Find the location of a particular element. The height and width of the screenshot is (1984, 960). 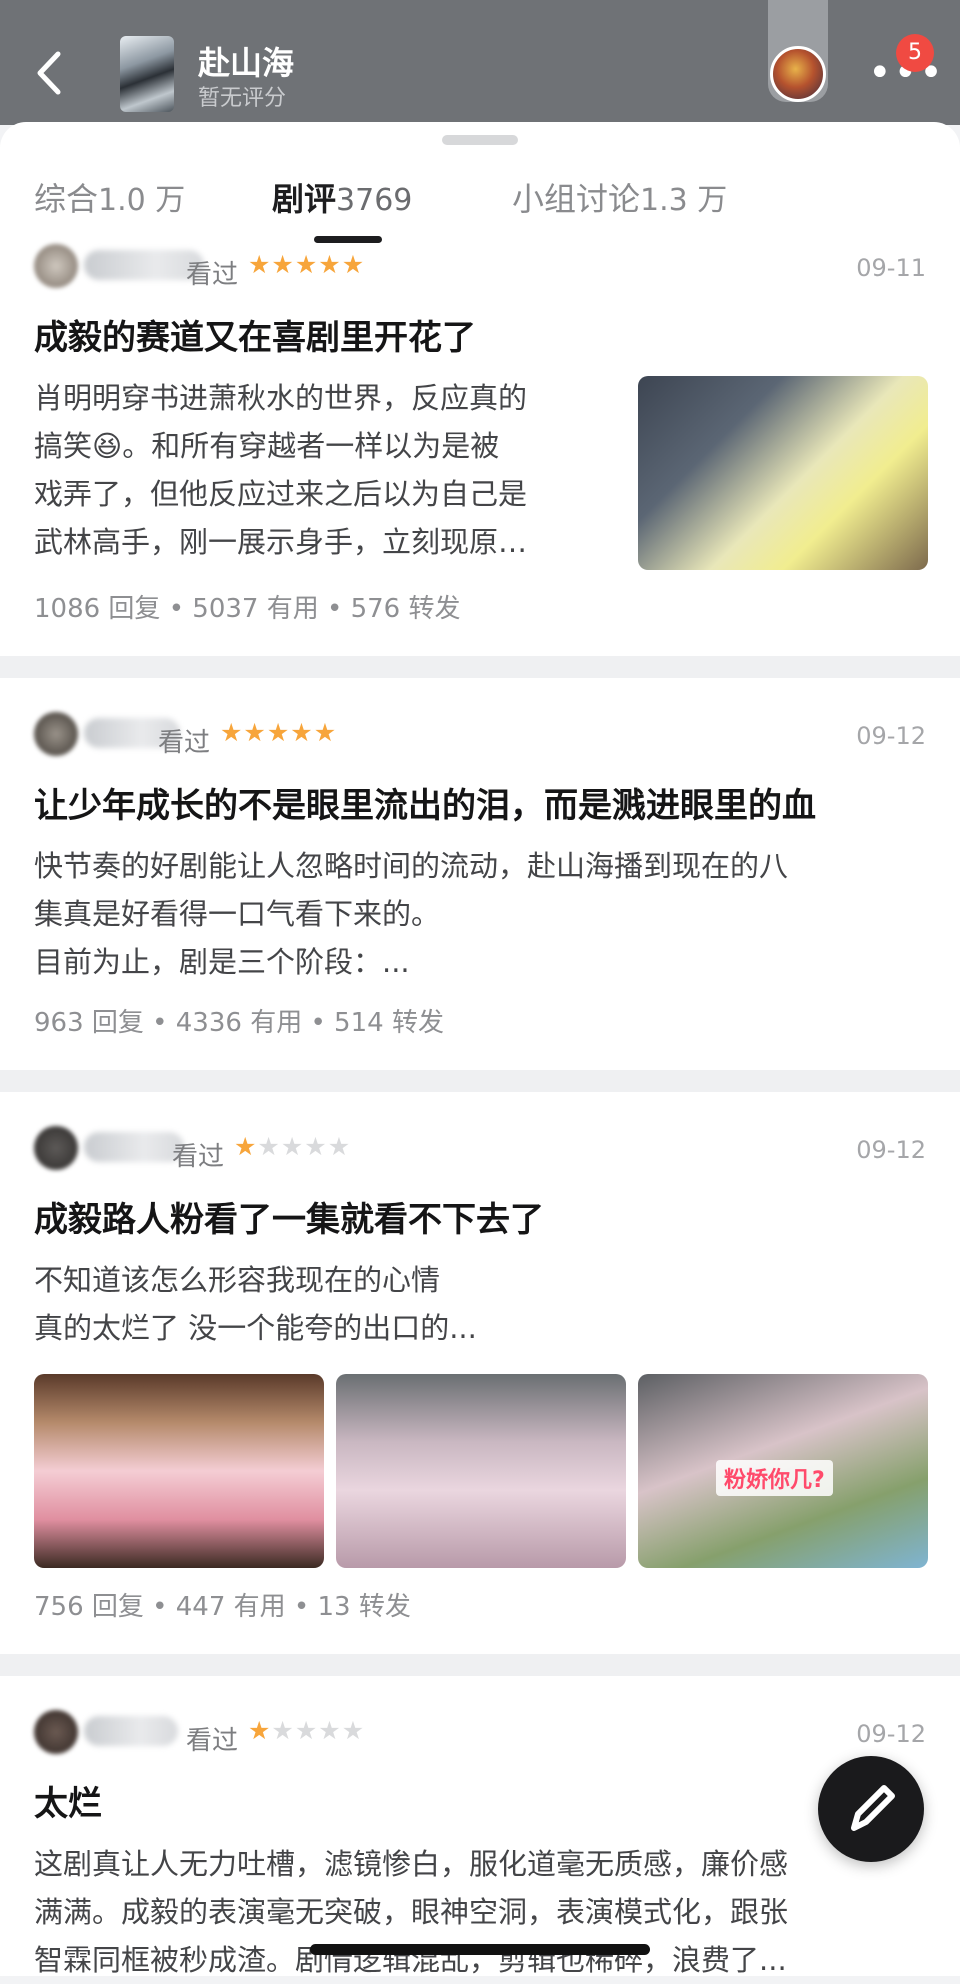

top-bar: 赴山海 暂无评分 ••• 5 is located at coordinates (480, 62).